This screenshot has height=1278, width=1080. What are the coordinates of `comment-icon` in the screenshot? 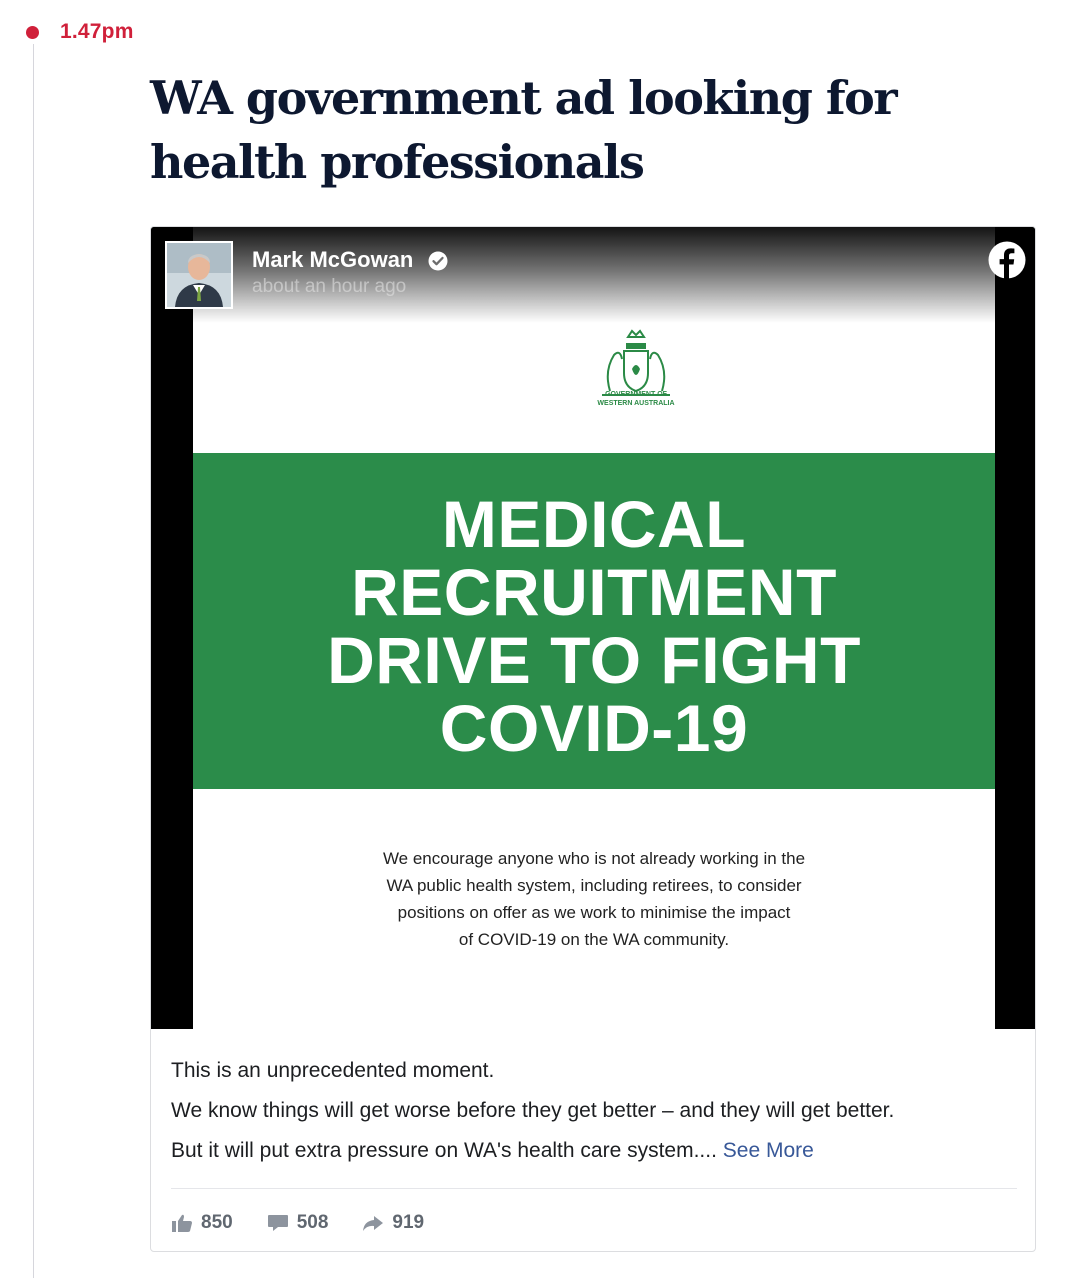 It's located at (277, 1223).